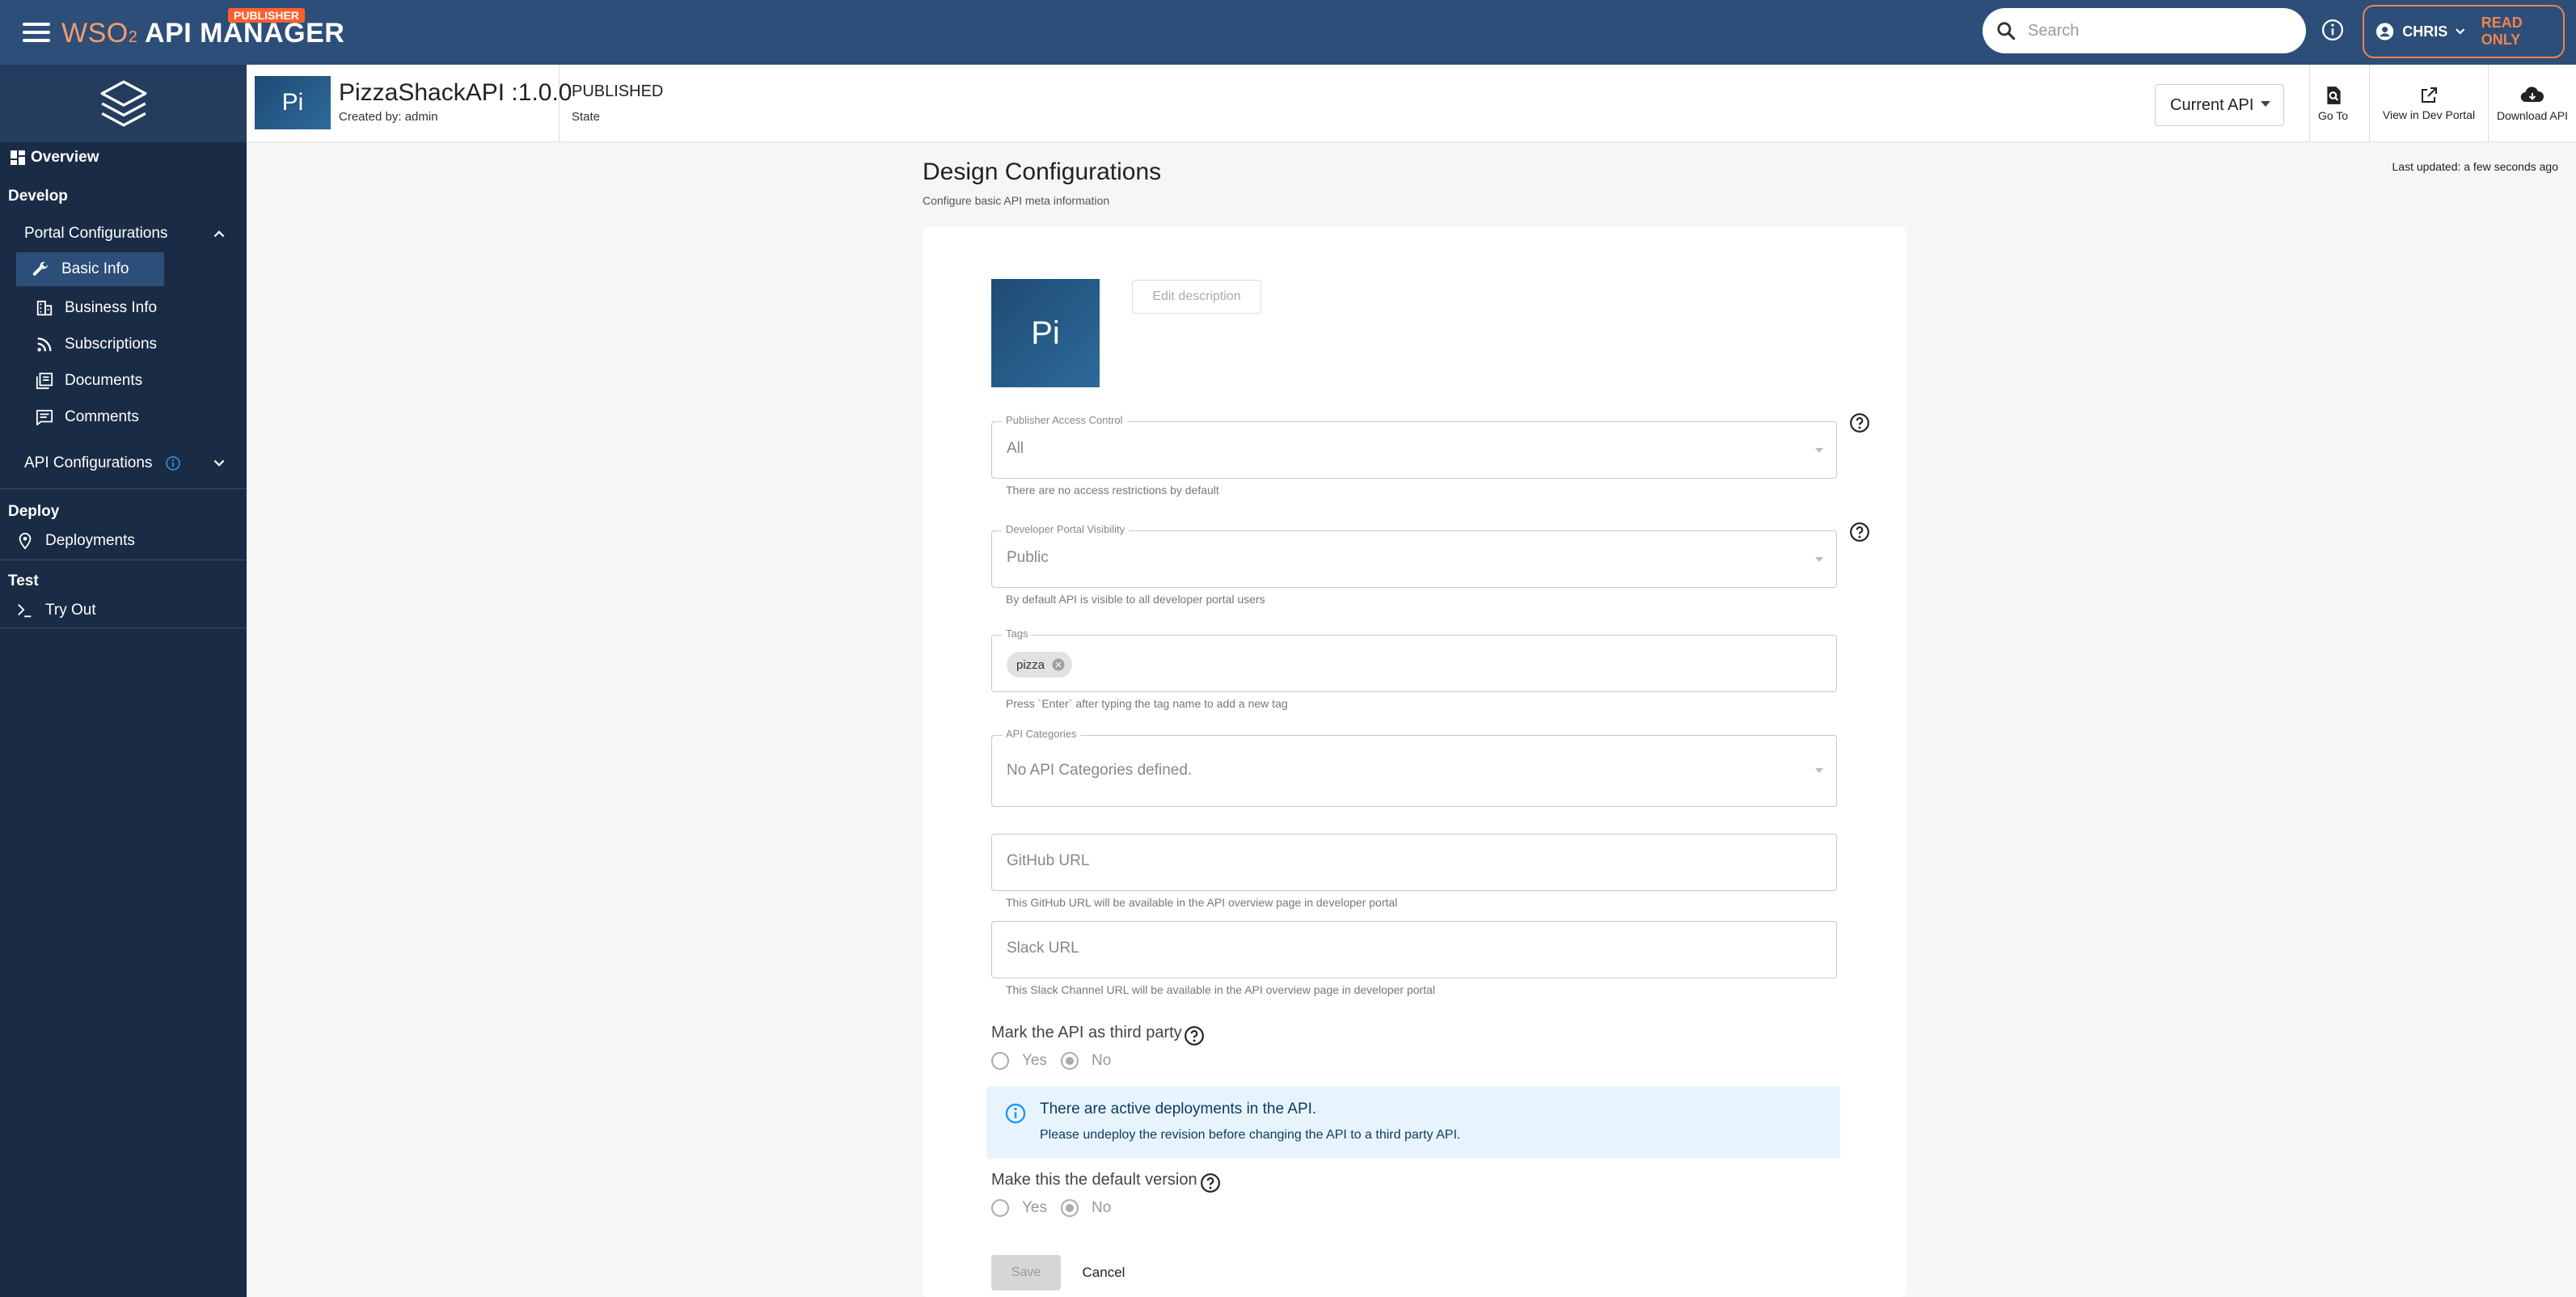 The height and width of the screenshot is (1297, 2576). Describe the element at coordinates (2460, 31) in the screenshot. I see `chevron-down-icon` at that location.